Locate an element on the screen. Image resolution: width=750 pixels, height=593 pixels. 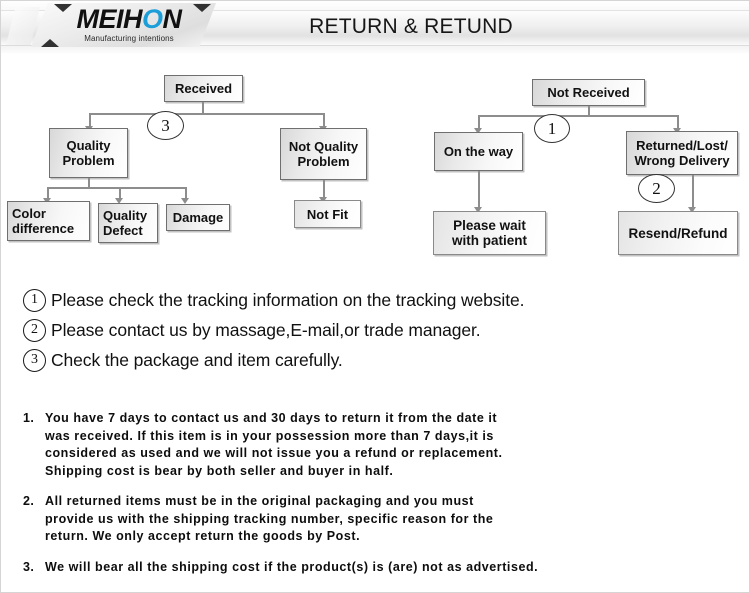
marker-two: 2 is located at coordinates (656, 188).